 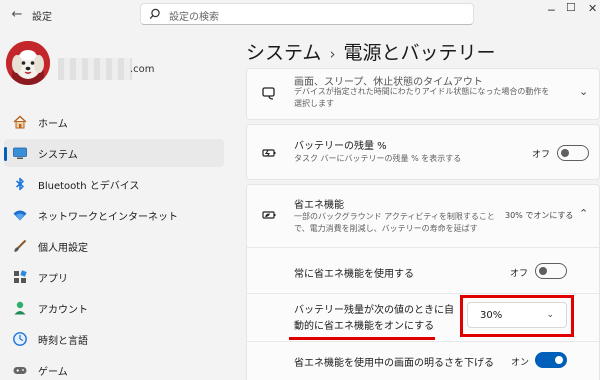 What do you see at coordinates (58, 155) in the screenshot?
I see `sidebar-item-label: システム` at bounding box center [58, 155].